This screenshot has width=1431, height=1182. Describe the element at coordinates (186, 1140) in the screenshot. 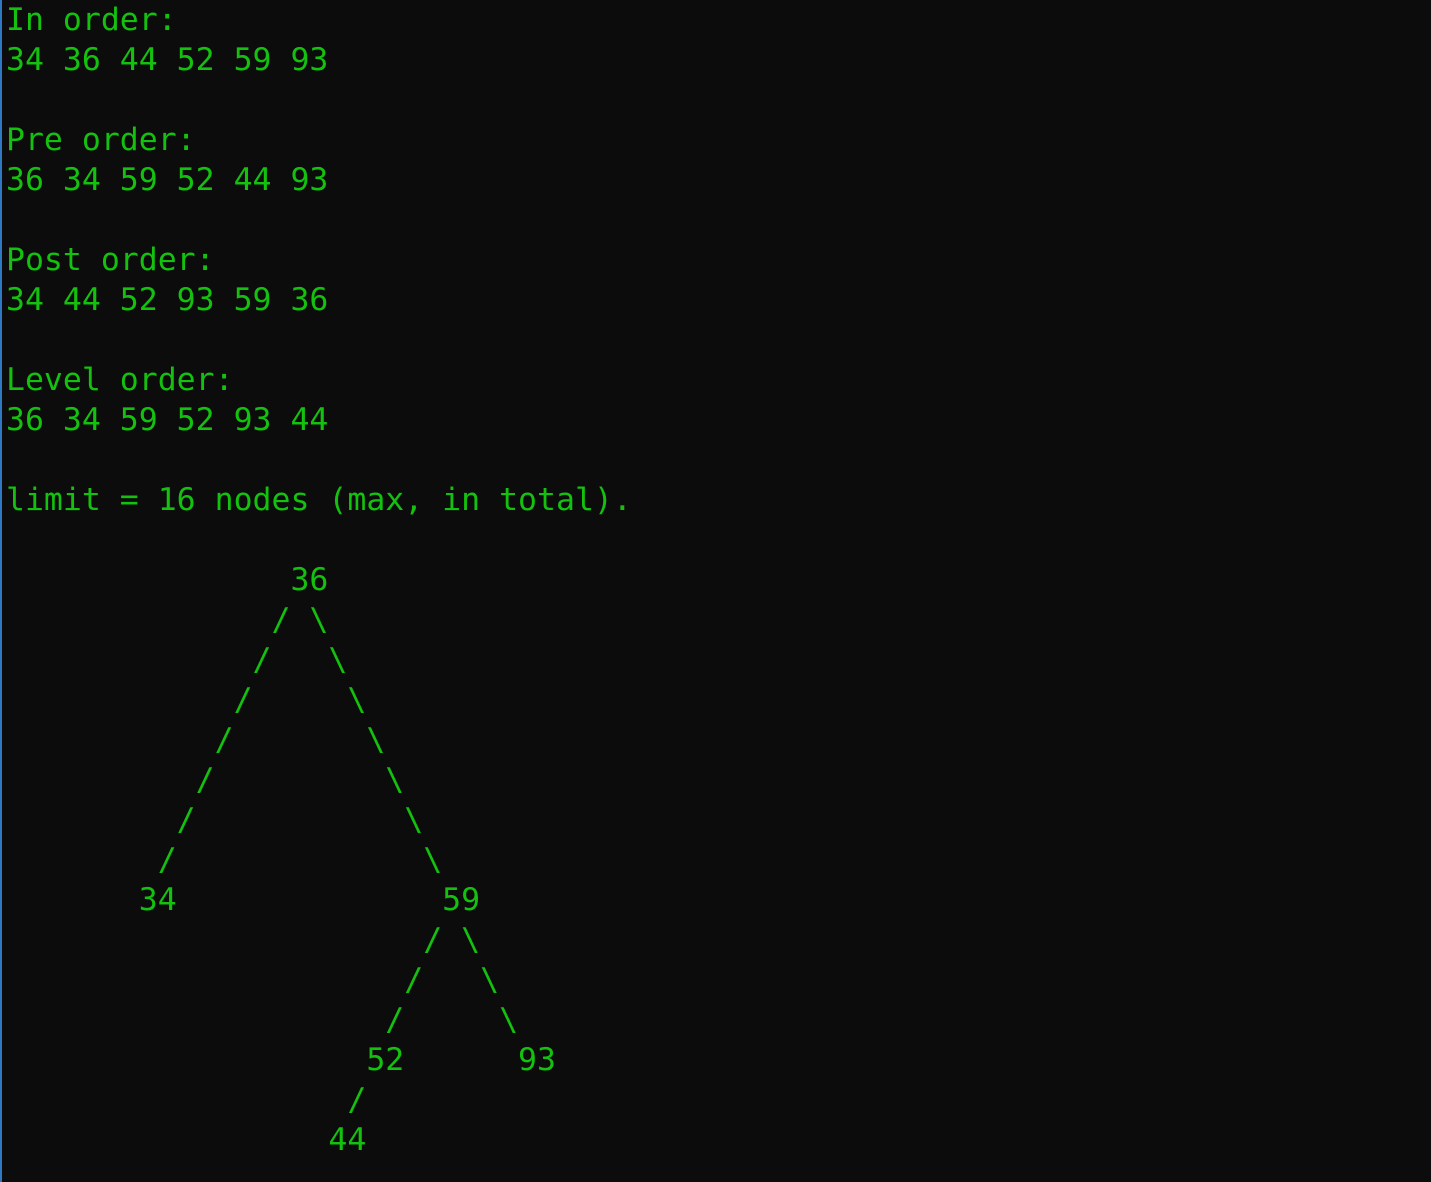

I see `tree-line: 44` at that location.